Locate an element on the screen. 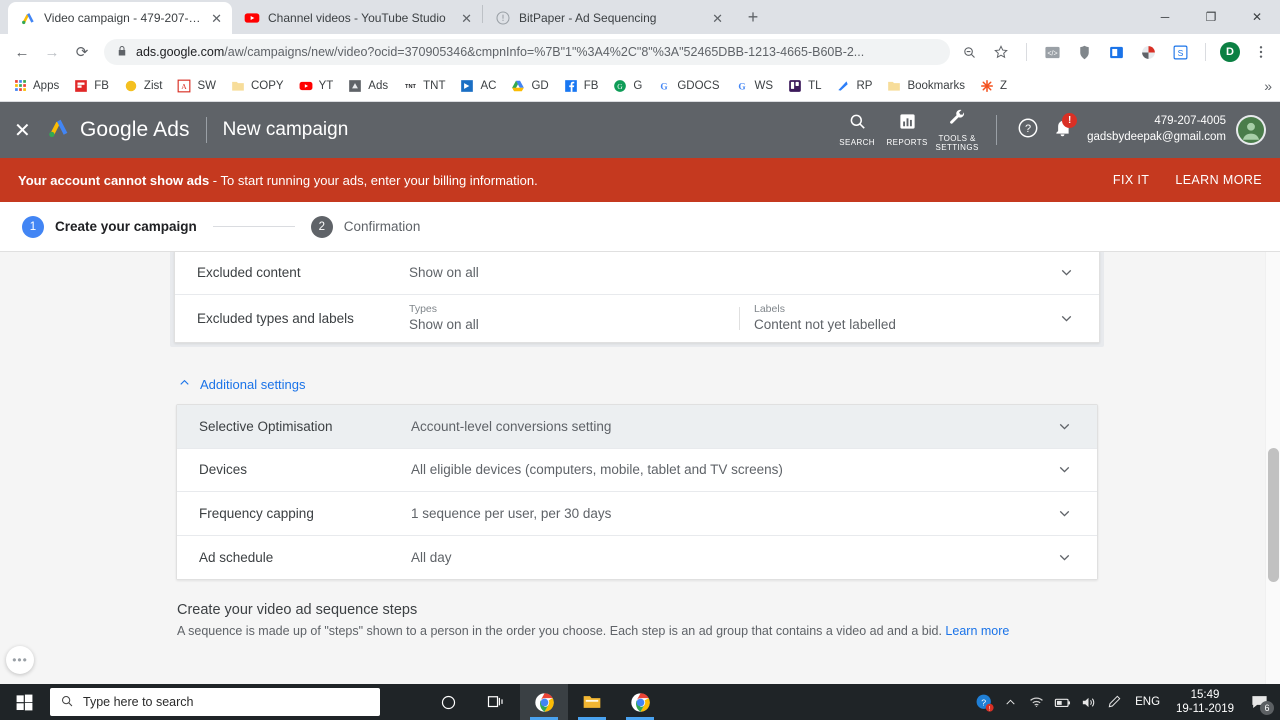 The width and height of the screenshot is (1280, 720). maximize-button: ❐ is located at coordinates (1211, 17).